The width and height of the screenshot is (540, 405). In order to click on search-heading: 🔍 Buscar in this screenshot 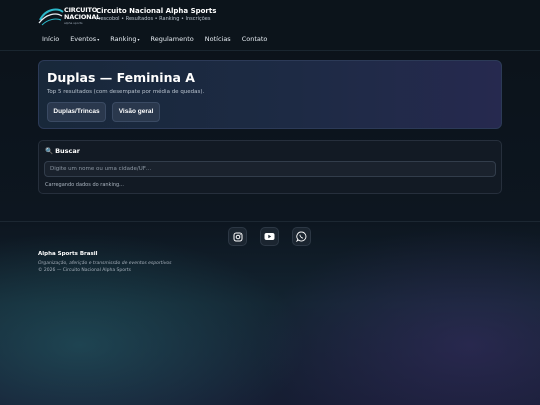, I will do `click(62, 151)`.